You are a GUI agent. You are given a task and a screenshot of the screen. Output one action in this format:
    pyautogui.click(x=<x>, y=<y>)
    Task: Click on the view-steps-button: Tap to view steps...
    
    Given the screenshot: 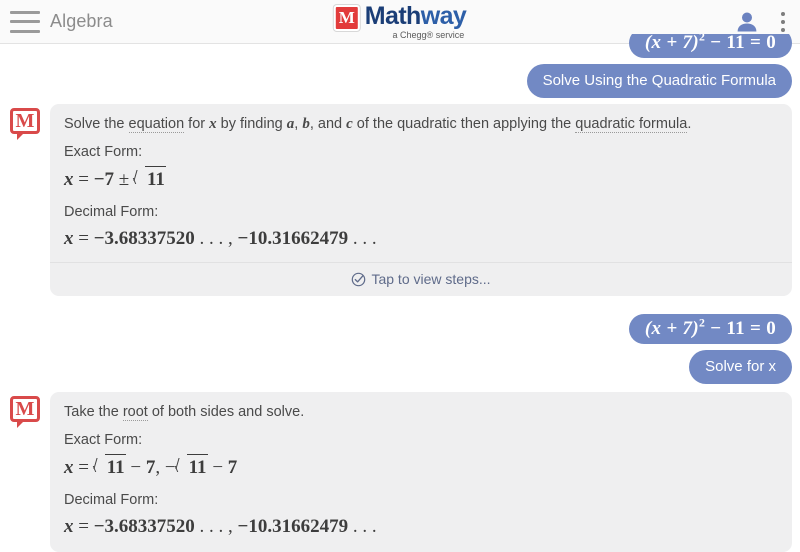 What is the action you would take?
    pyautogui.click(x=421, y=279)
    